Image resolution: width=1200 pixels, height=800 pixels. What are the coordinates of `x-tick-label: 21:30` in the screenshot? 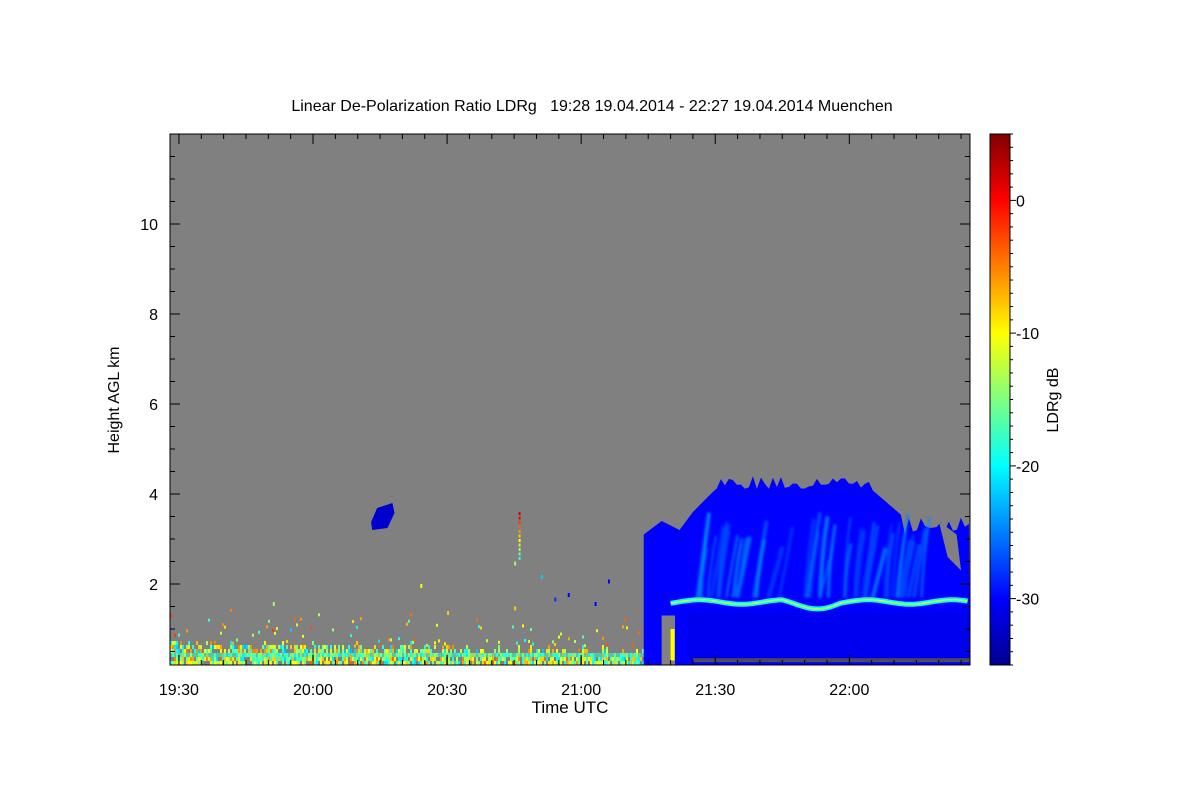 It's located at (715, 690).